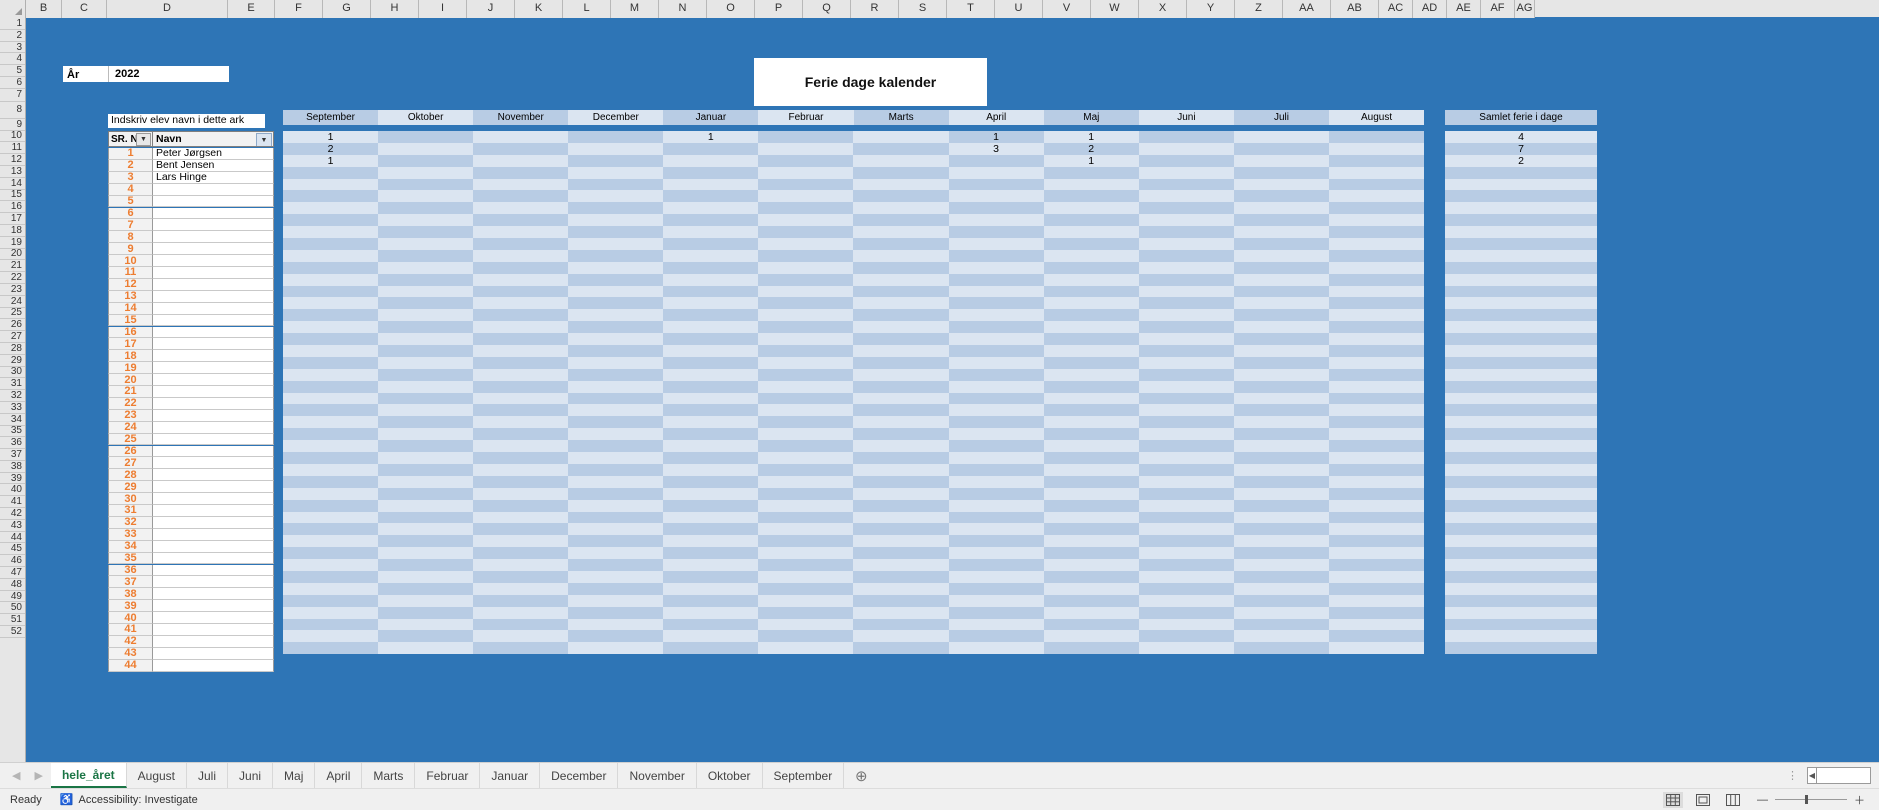  I want to click on sheet-nav-buttons: ◀ ▶, so click(25, 775).